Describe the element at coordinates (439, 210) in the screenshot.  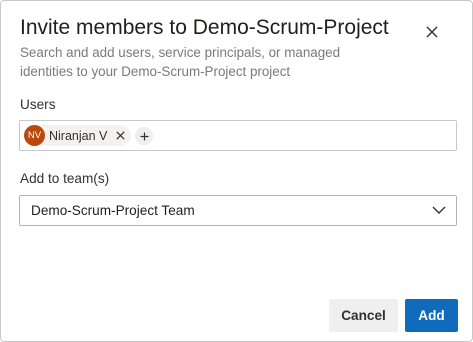
I see `chevron-down-icon` at that location.